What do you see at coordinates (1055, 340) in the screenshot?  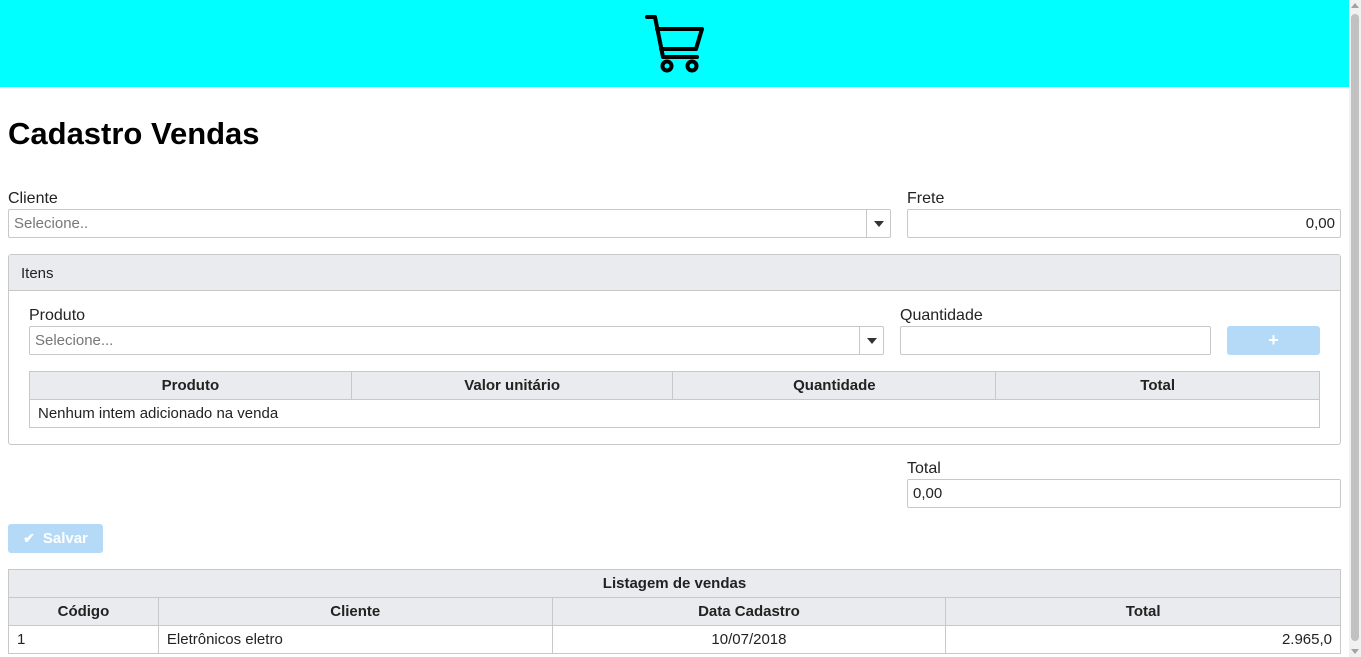 I see `quantidade-input` at bounding box center [1055, 340].